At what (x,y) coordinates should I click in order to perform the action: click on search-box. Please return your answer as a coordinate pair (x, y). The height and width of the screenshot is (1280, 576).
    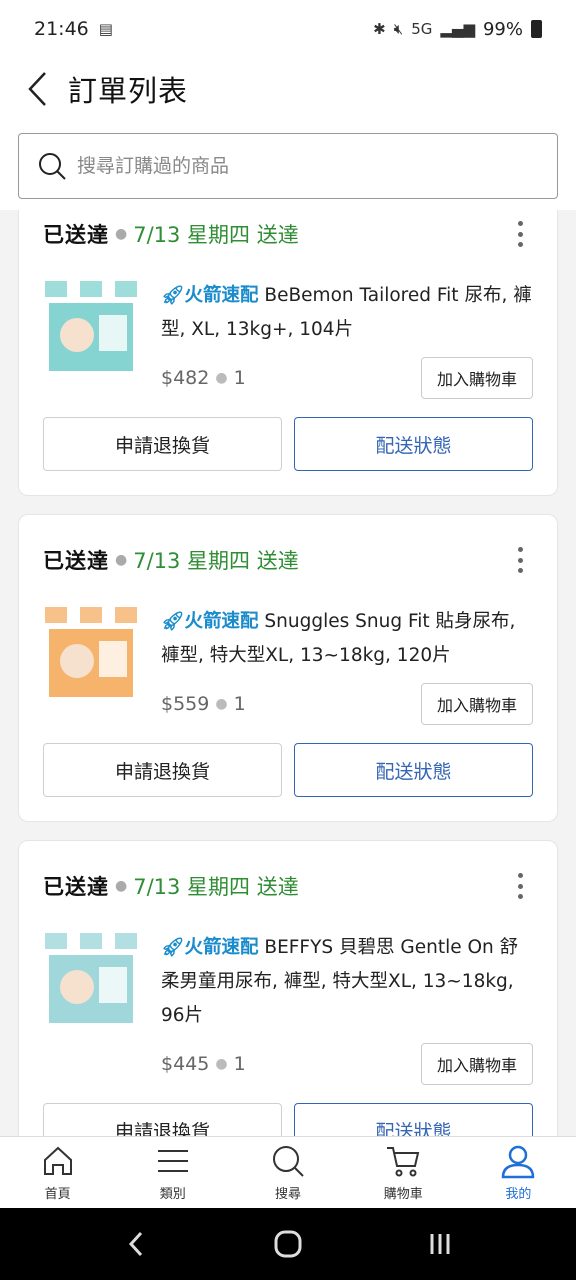
    Looking at the image, I should click on (288, 166).